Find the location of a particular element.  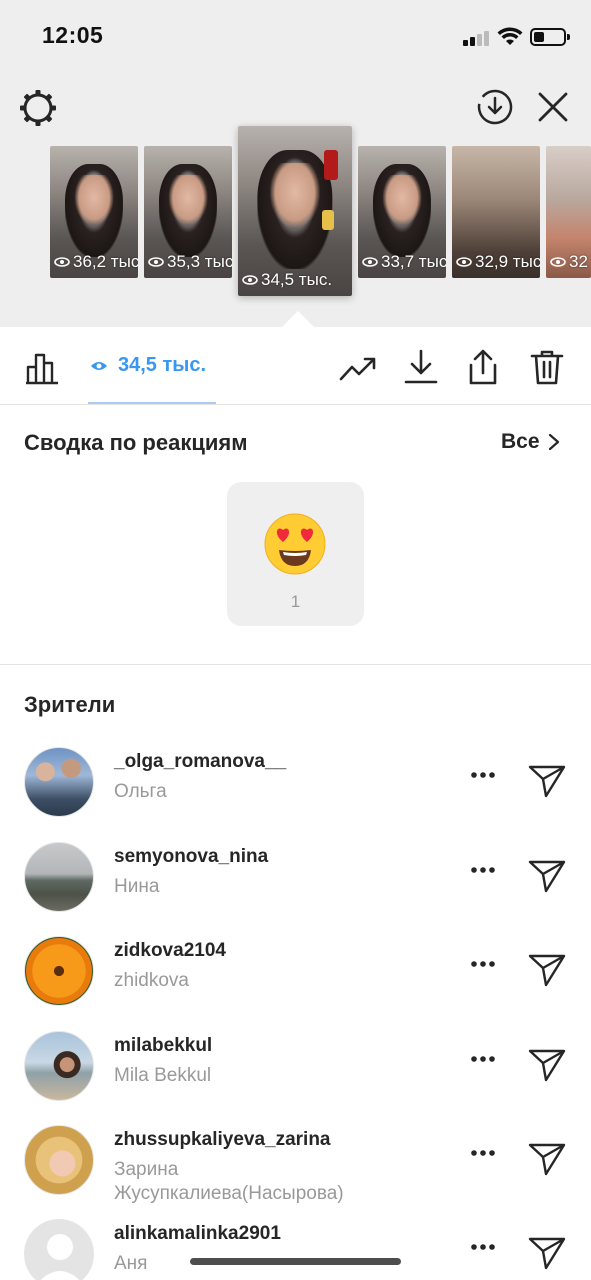

status-bar: 12:05 is located at coordinates (295, 36).